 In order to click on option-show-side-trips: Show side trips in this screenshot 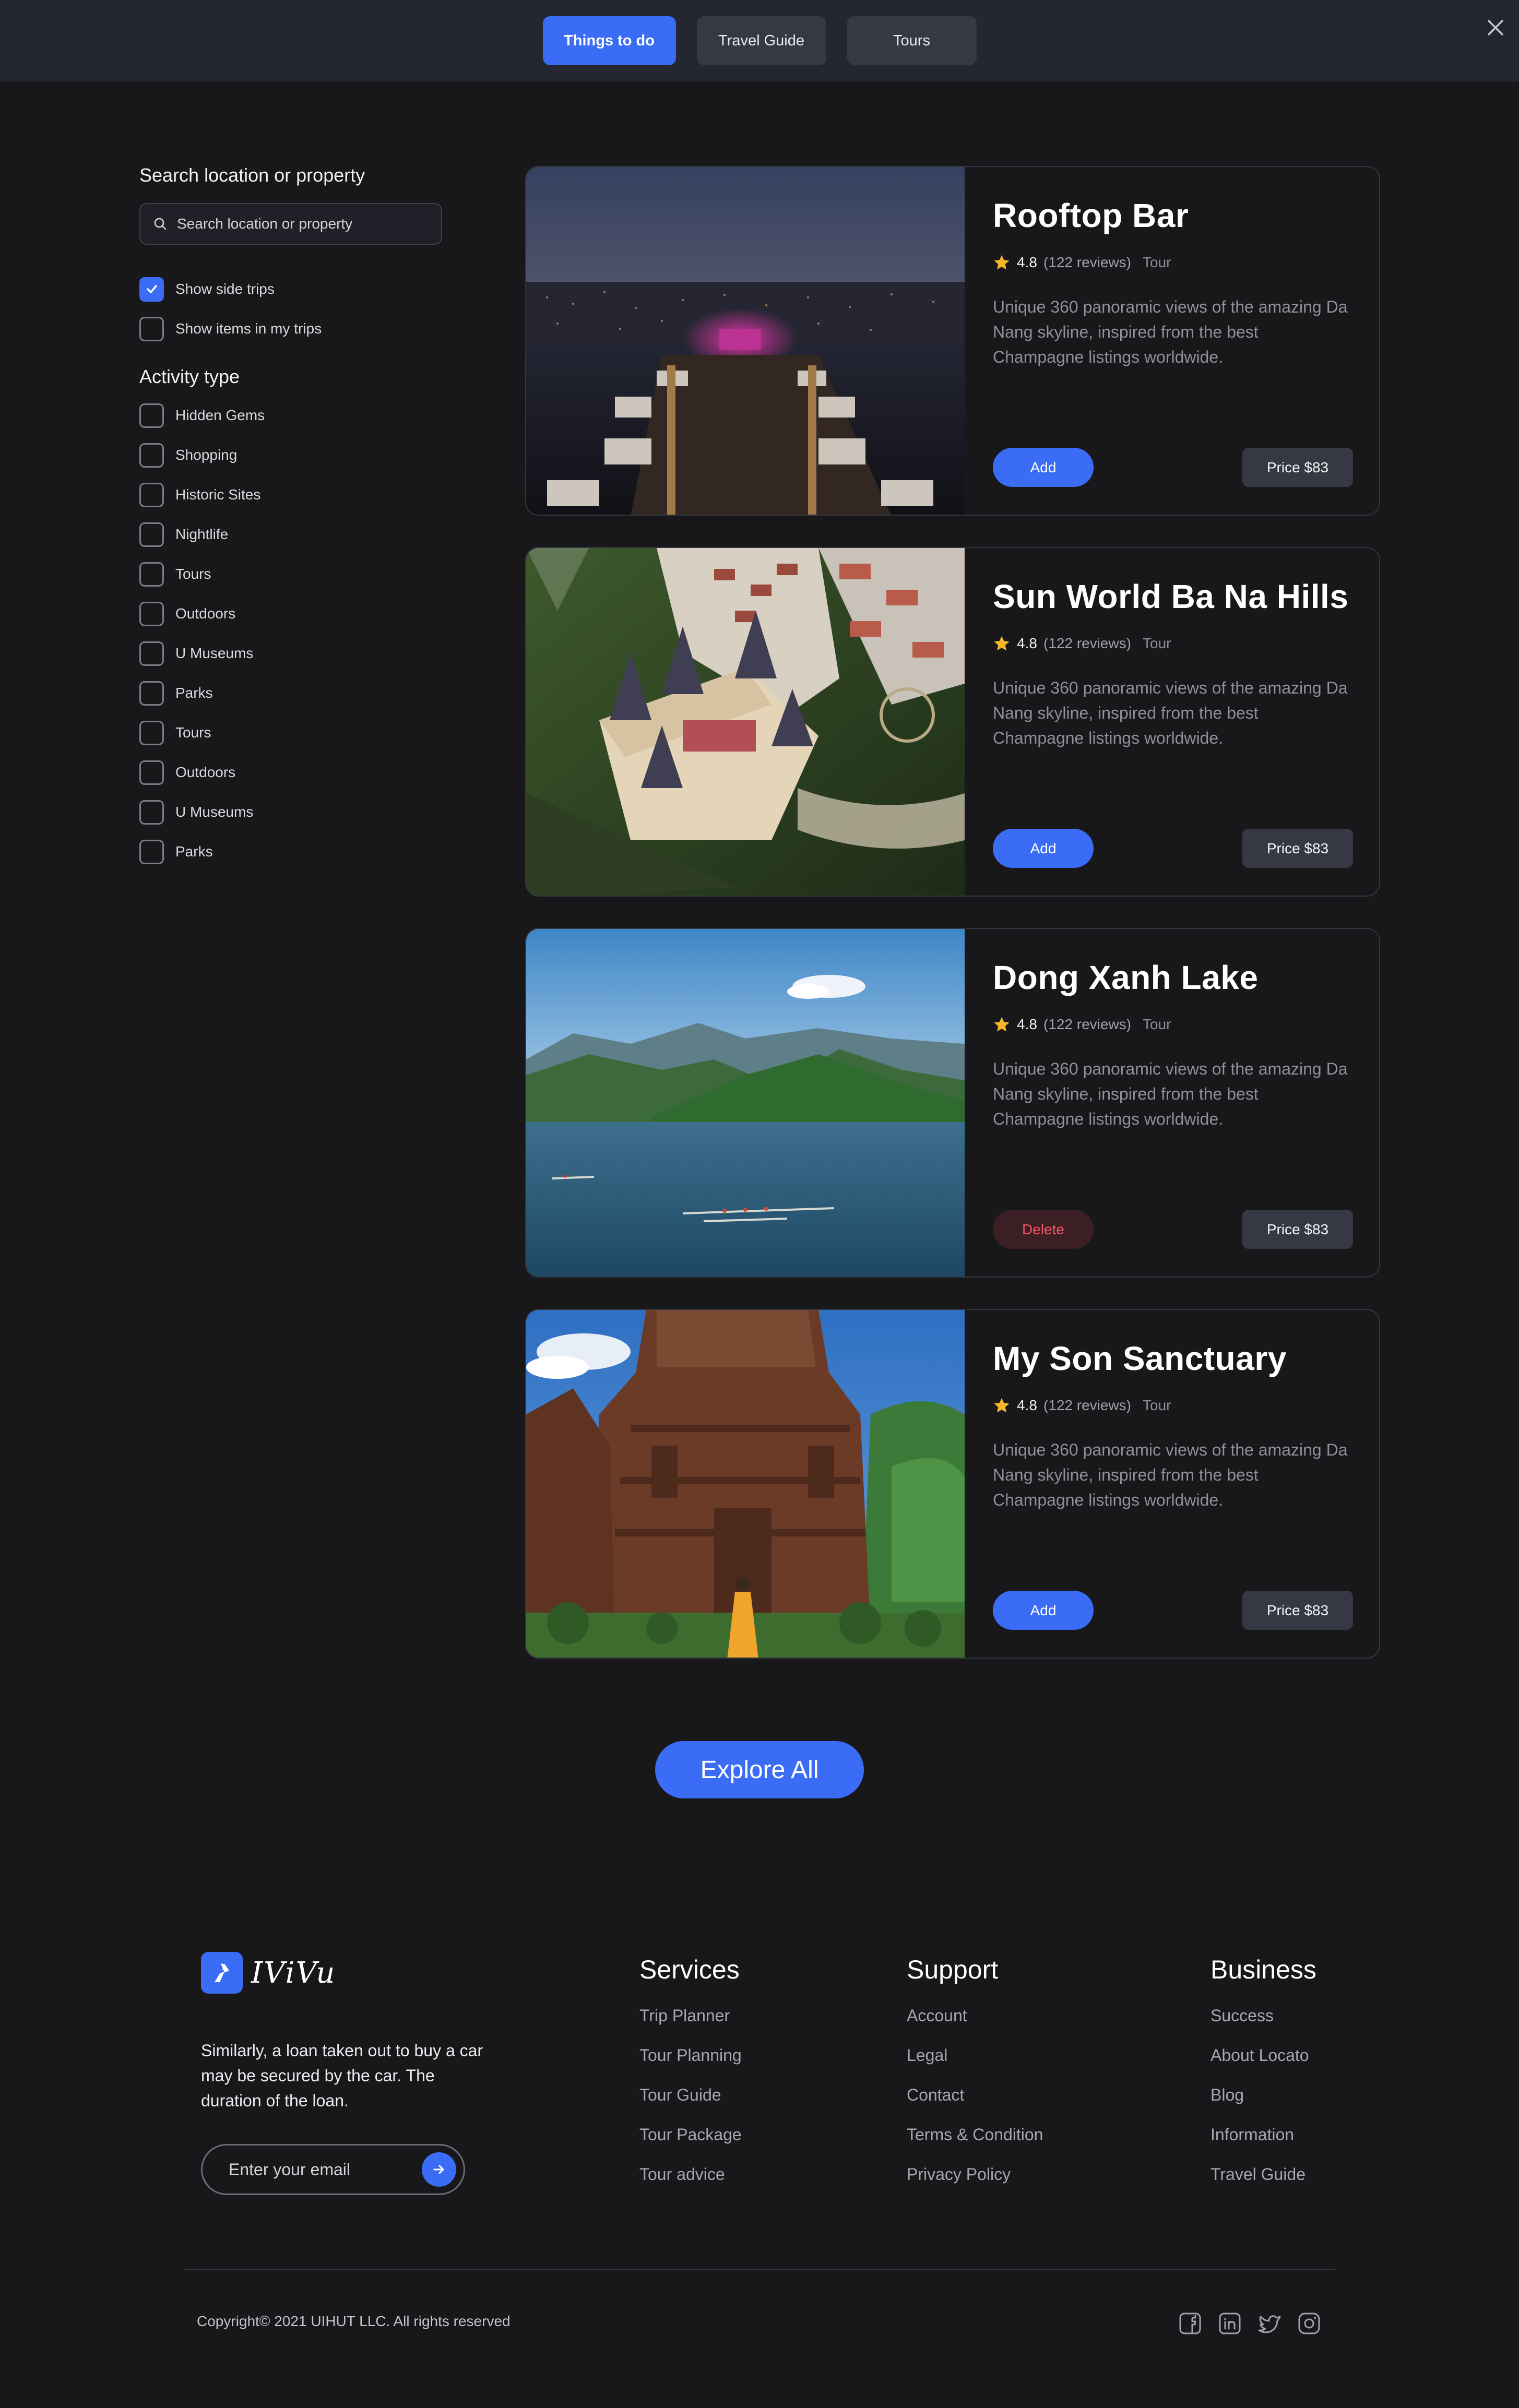, I will do `click(290, 289)`.